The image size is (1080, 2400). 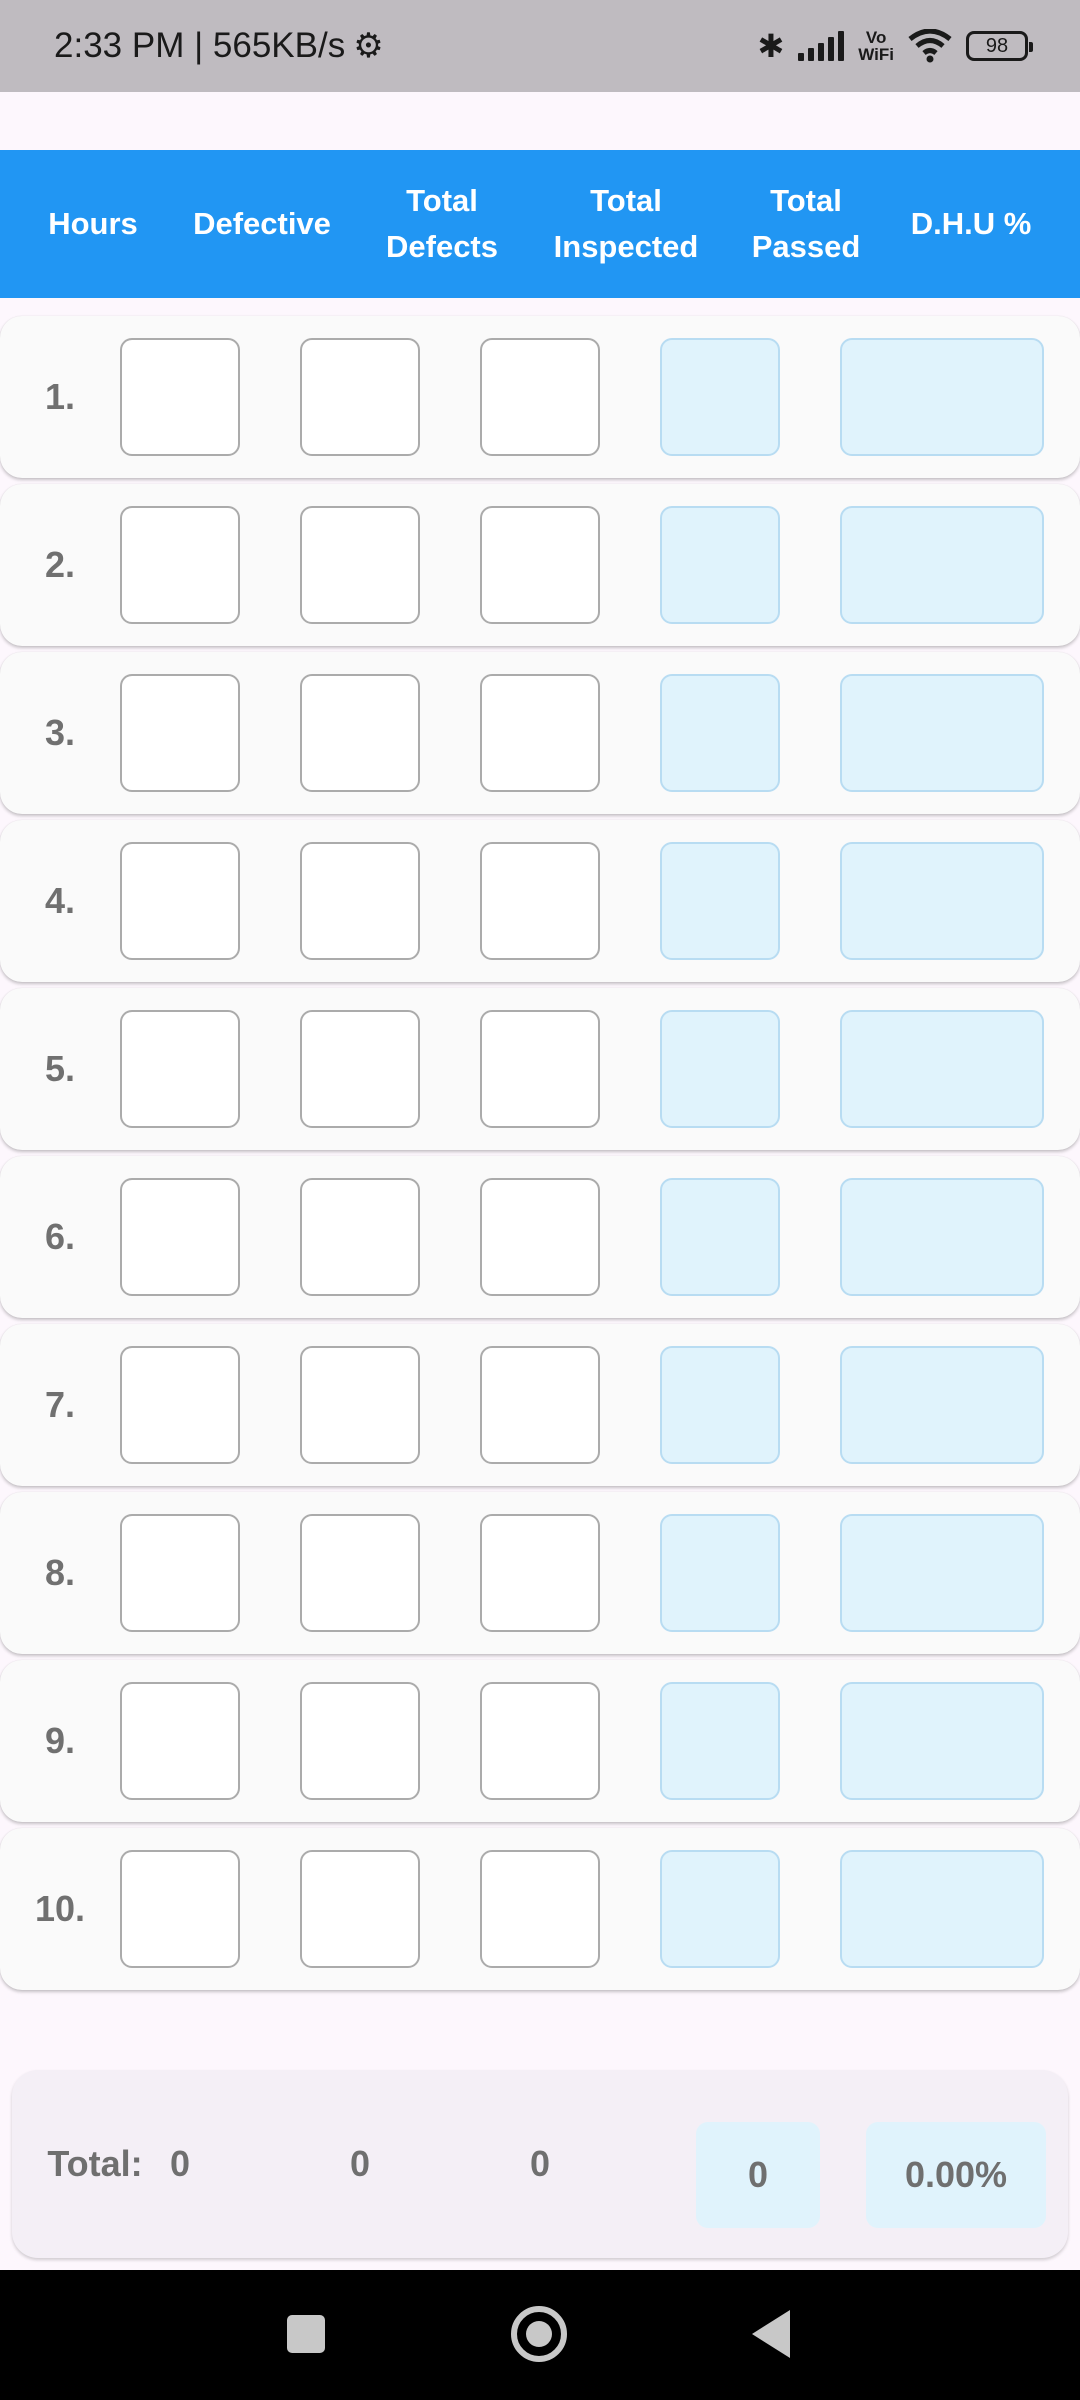 I want to click on recents-button, so click(x=306, y=2334).